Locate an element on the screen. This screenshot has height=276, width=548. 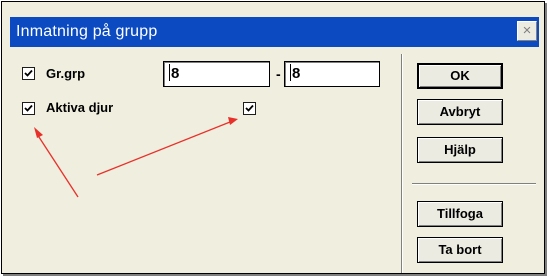
grgrp-to-input: 8 is located at coordinates (332, 74).